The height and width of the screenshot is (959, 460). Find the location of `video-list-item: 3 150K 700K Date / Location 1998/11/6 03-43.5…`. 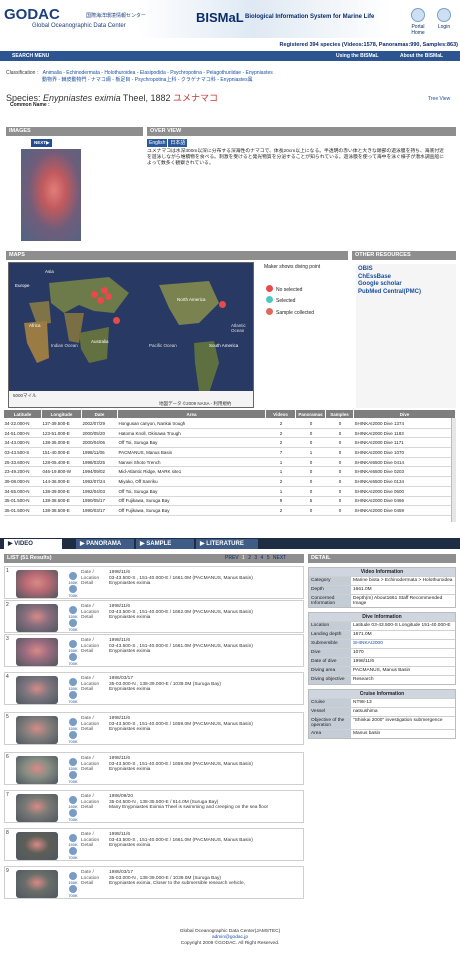

video-list-item: 3 150K 700K Date / Location 1998/11/6 03-43.5… is located at coordinates (154, 650).